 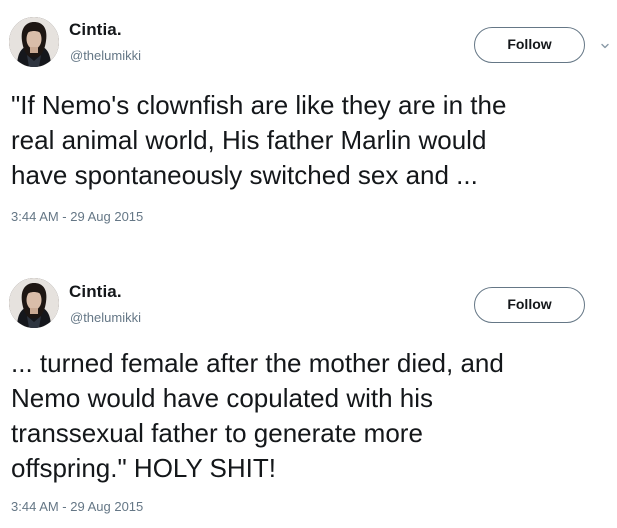 I want to click on chevron-down-icon, so click(x=605, y=43).